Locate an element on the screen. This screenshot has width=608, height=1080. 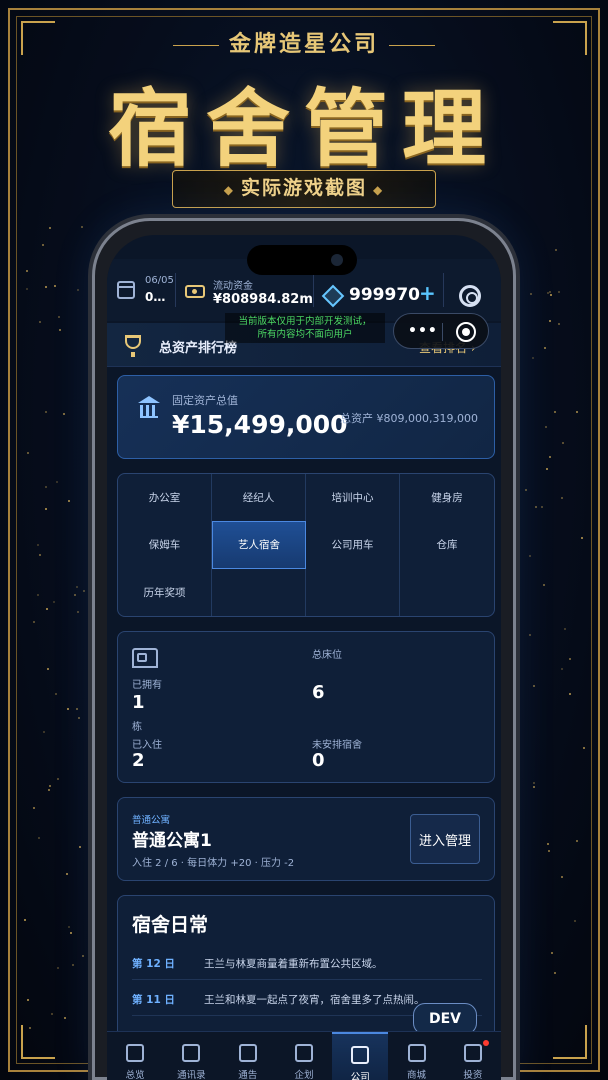
nav-item-3: 企划 is located at coordinates (304, 1056).